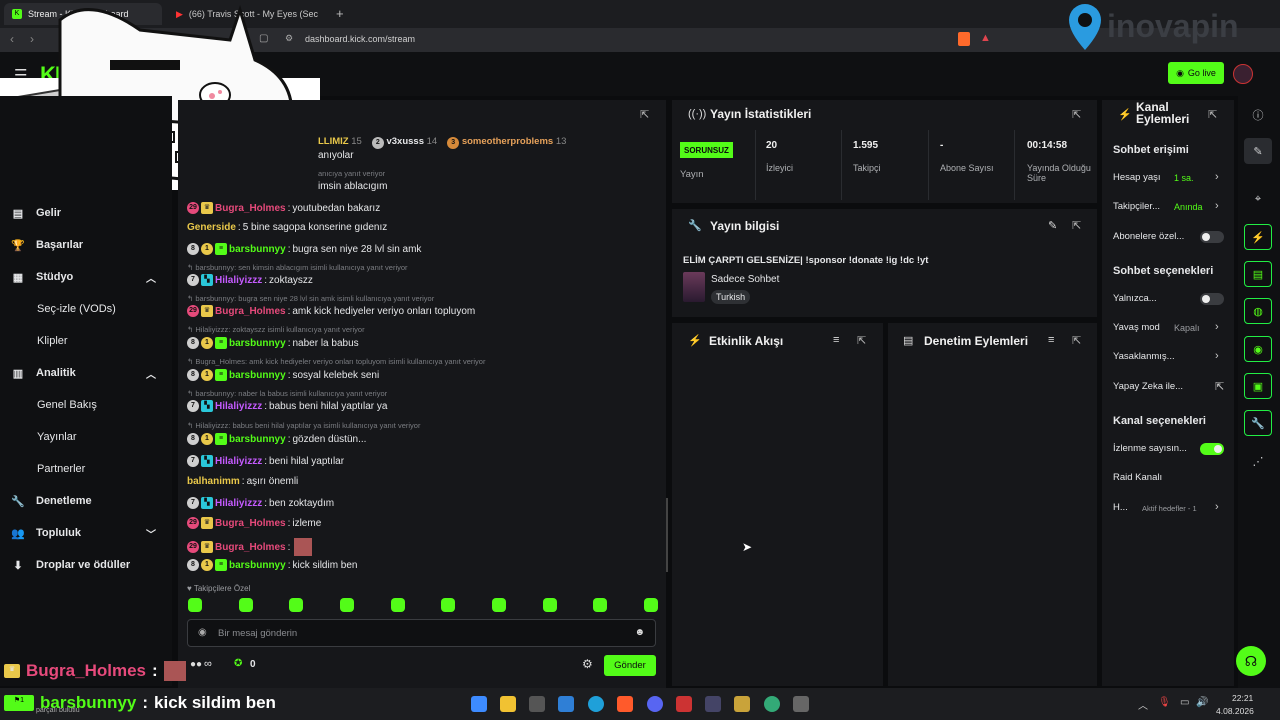 The height and width of the screenshot is (720, 1280). I want to click on target-icon: ⌖, so click(1258, 199).